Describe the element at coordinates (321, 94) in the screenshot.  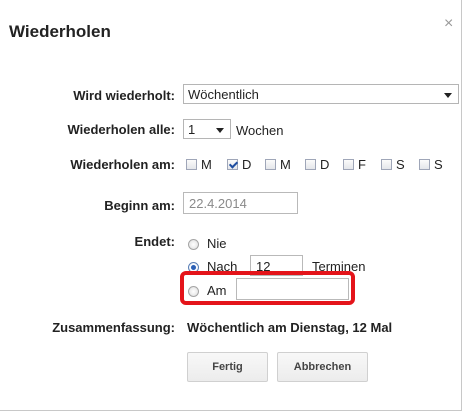
I see `repeat-select: Wöchentlich` at that location.